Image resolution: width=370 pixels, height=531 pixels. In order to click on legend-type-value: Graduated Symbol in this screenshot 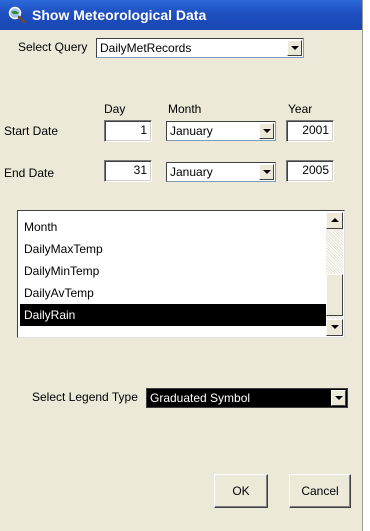, I will do `click(200, 398)`.